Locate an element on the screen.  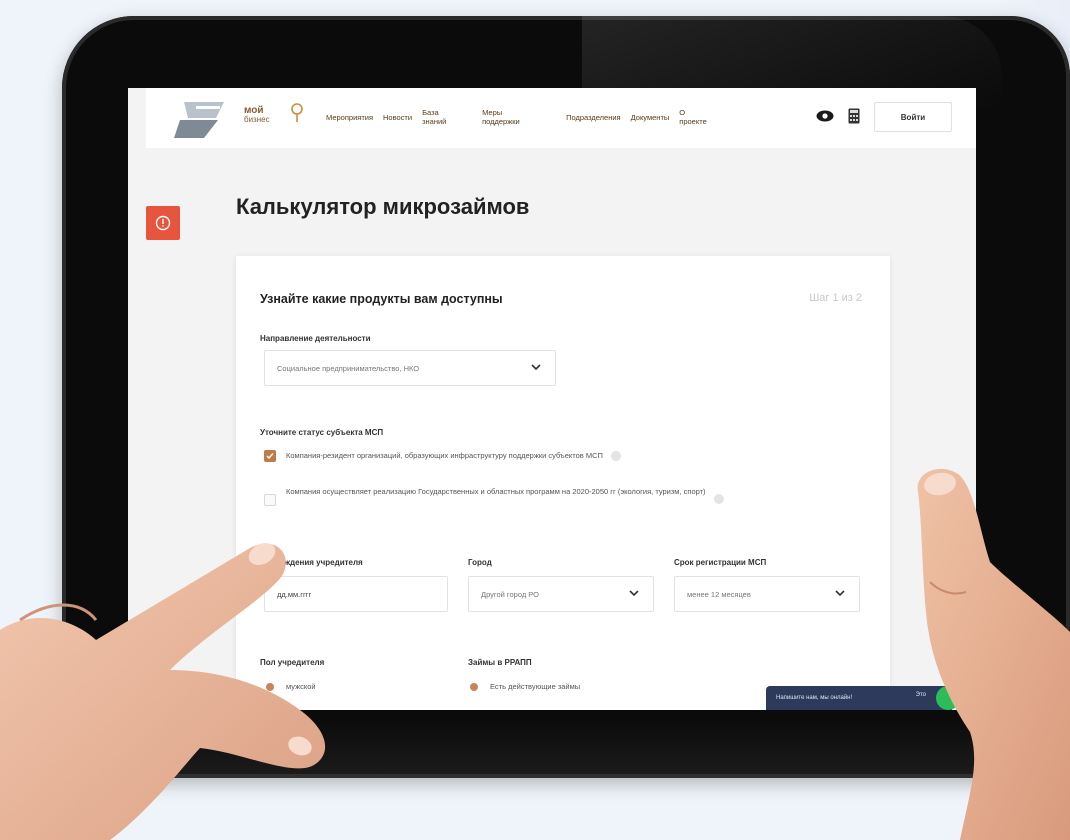
registration-label: Срок регистрации МСП is located at coordinates (720, 562).